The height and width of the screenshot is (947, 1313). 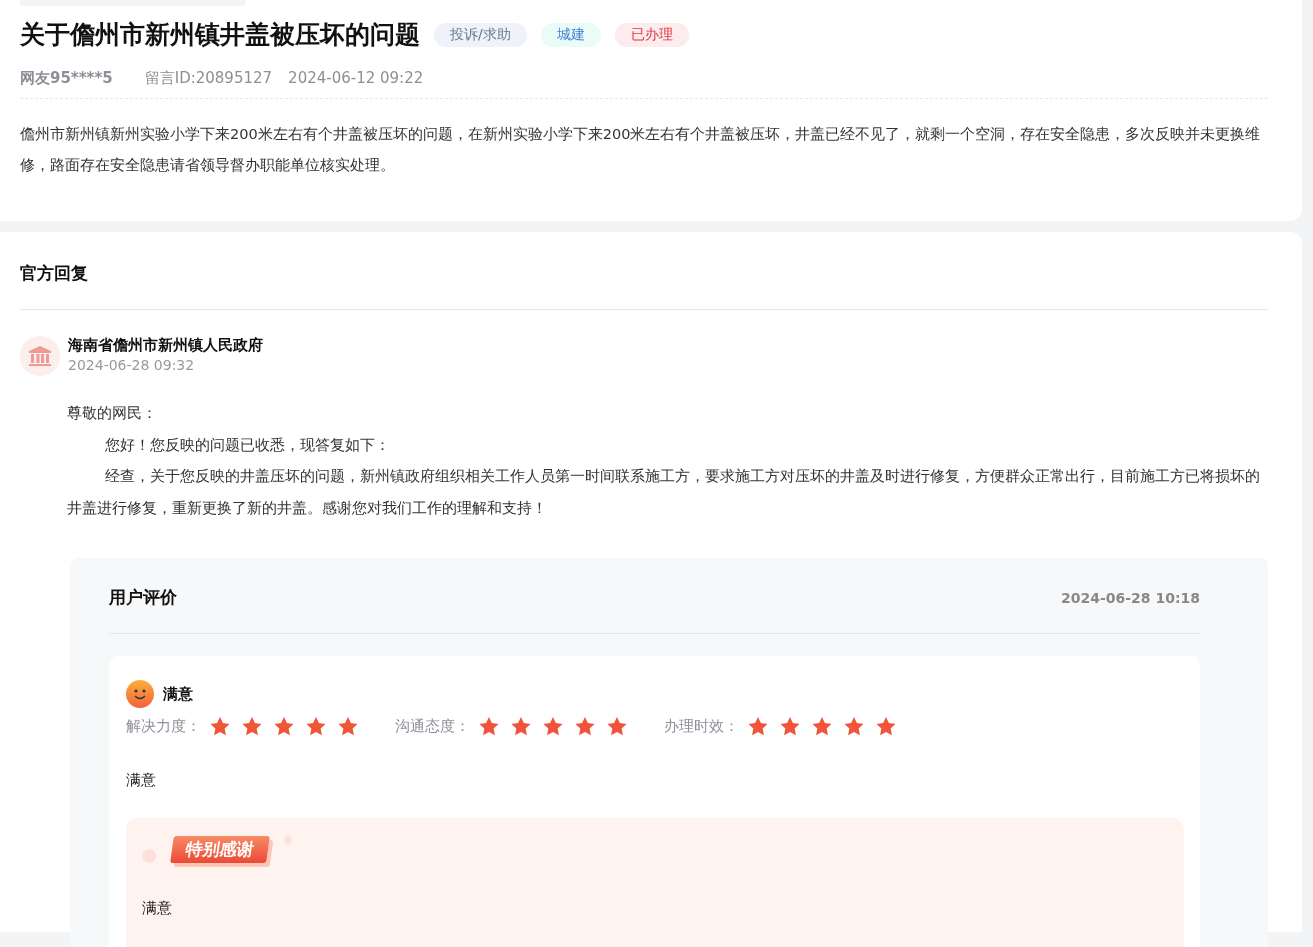 I want to click on evaluation-time: 2024-06-28 10:18, so click(x=1130, y=597).